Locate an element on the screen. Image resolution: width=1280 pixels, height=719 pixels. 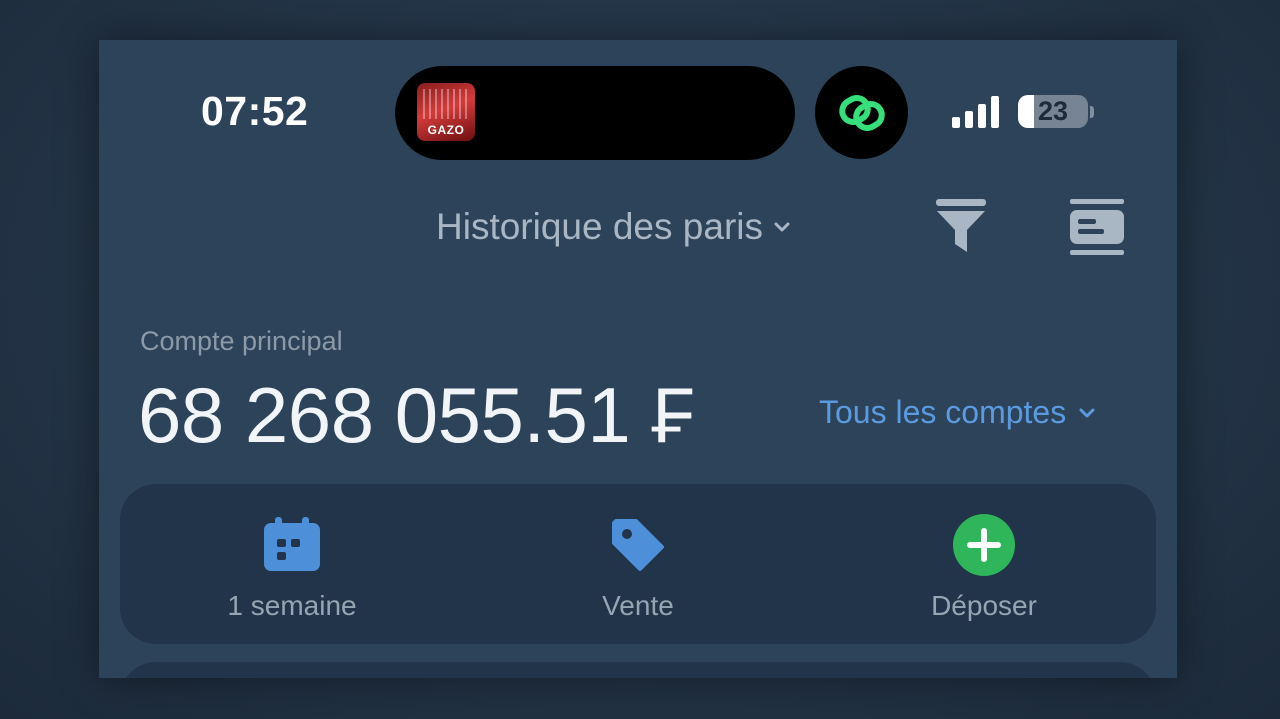
page-title-dropdown: Historique des paris is located at coordinates (613, 227).